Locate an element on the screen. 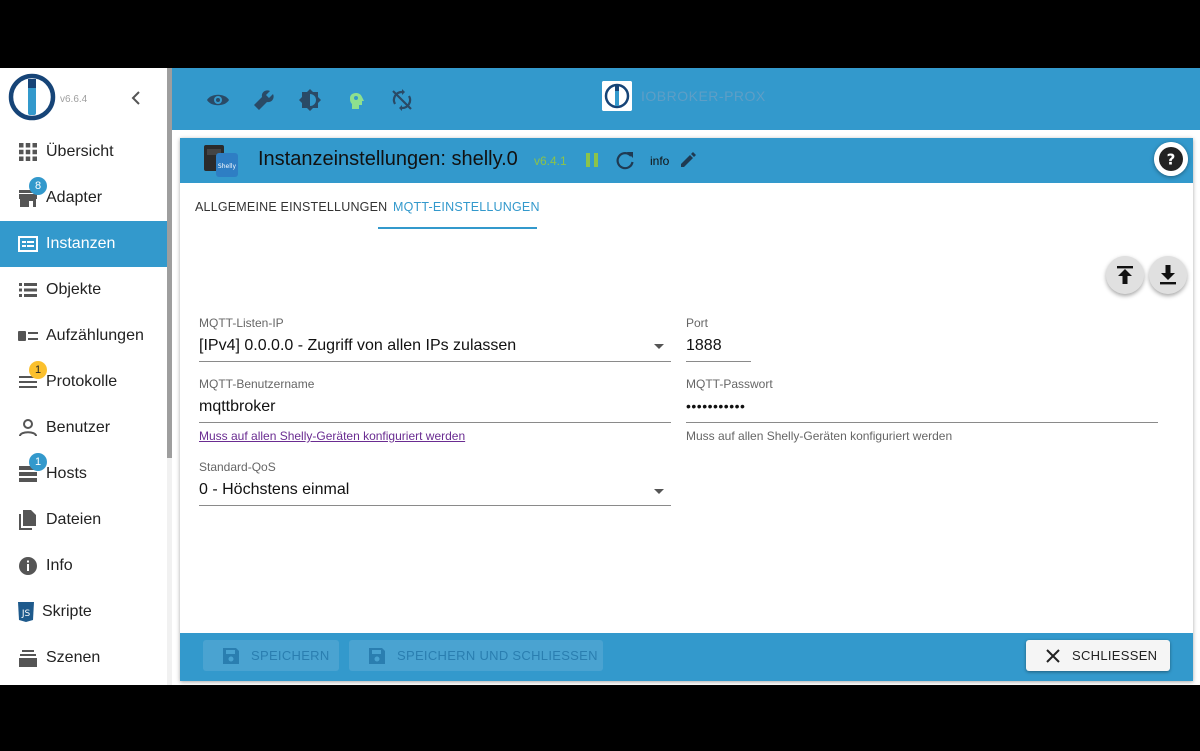 Image resolution: width=1200 pixels, height=751 pixels. chevron-left-icon is located at coordinates (136, 98).